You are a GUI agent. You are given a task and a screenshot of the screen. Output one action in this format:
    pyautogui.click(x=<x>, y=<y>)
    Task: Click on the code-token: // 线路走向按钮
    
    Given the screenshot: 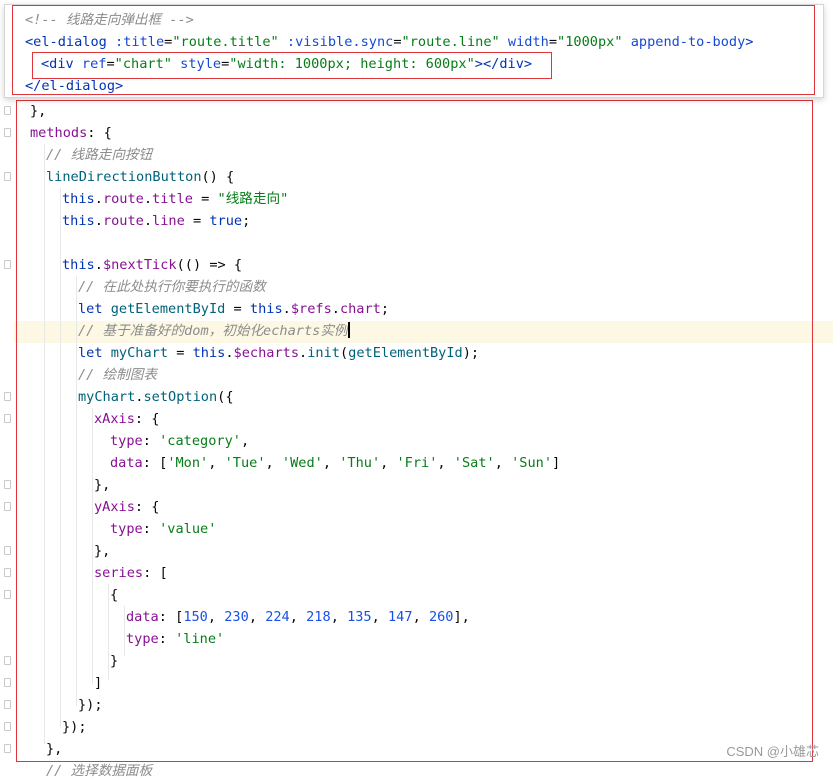 What is the action you would take?
    pyautogui.click(x=99, y=155)
    